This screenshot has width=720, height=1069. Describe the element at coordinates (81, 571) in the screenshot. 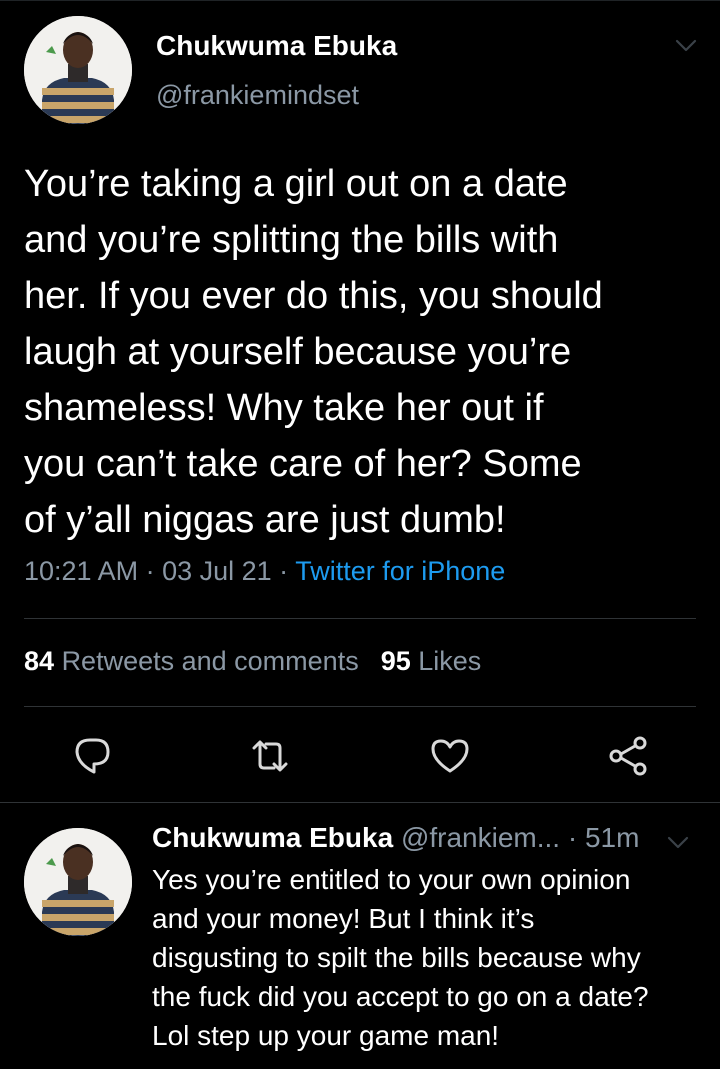

I see `tweet-time: 10:21 AM` at that location.